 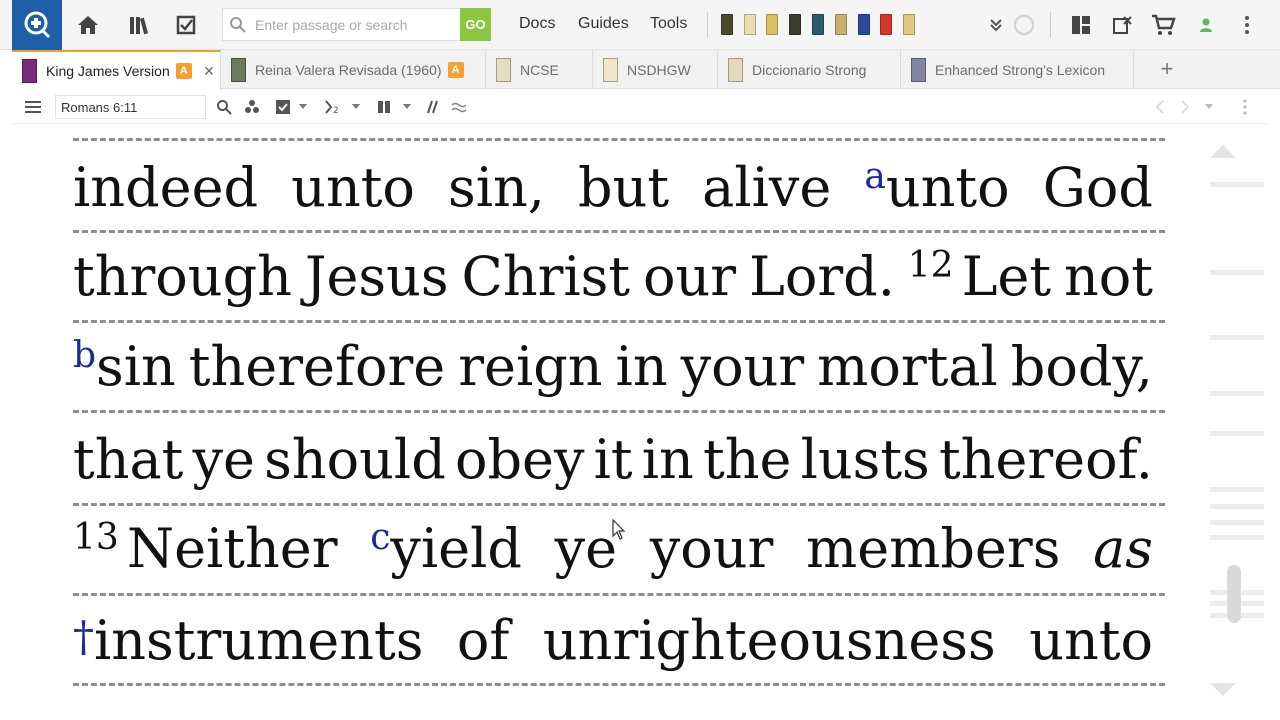 What do you see at coordinates (165, 188) in the screenshot?
I see `word: indeed` at bounding box center [165, 188].